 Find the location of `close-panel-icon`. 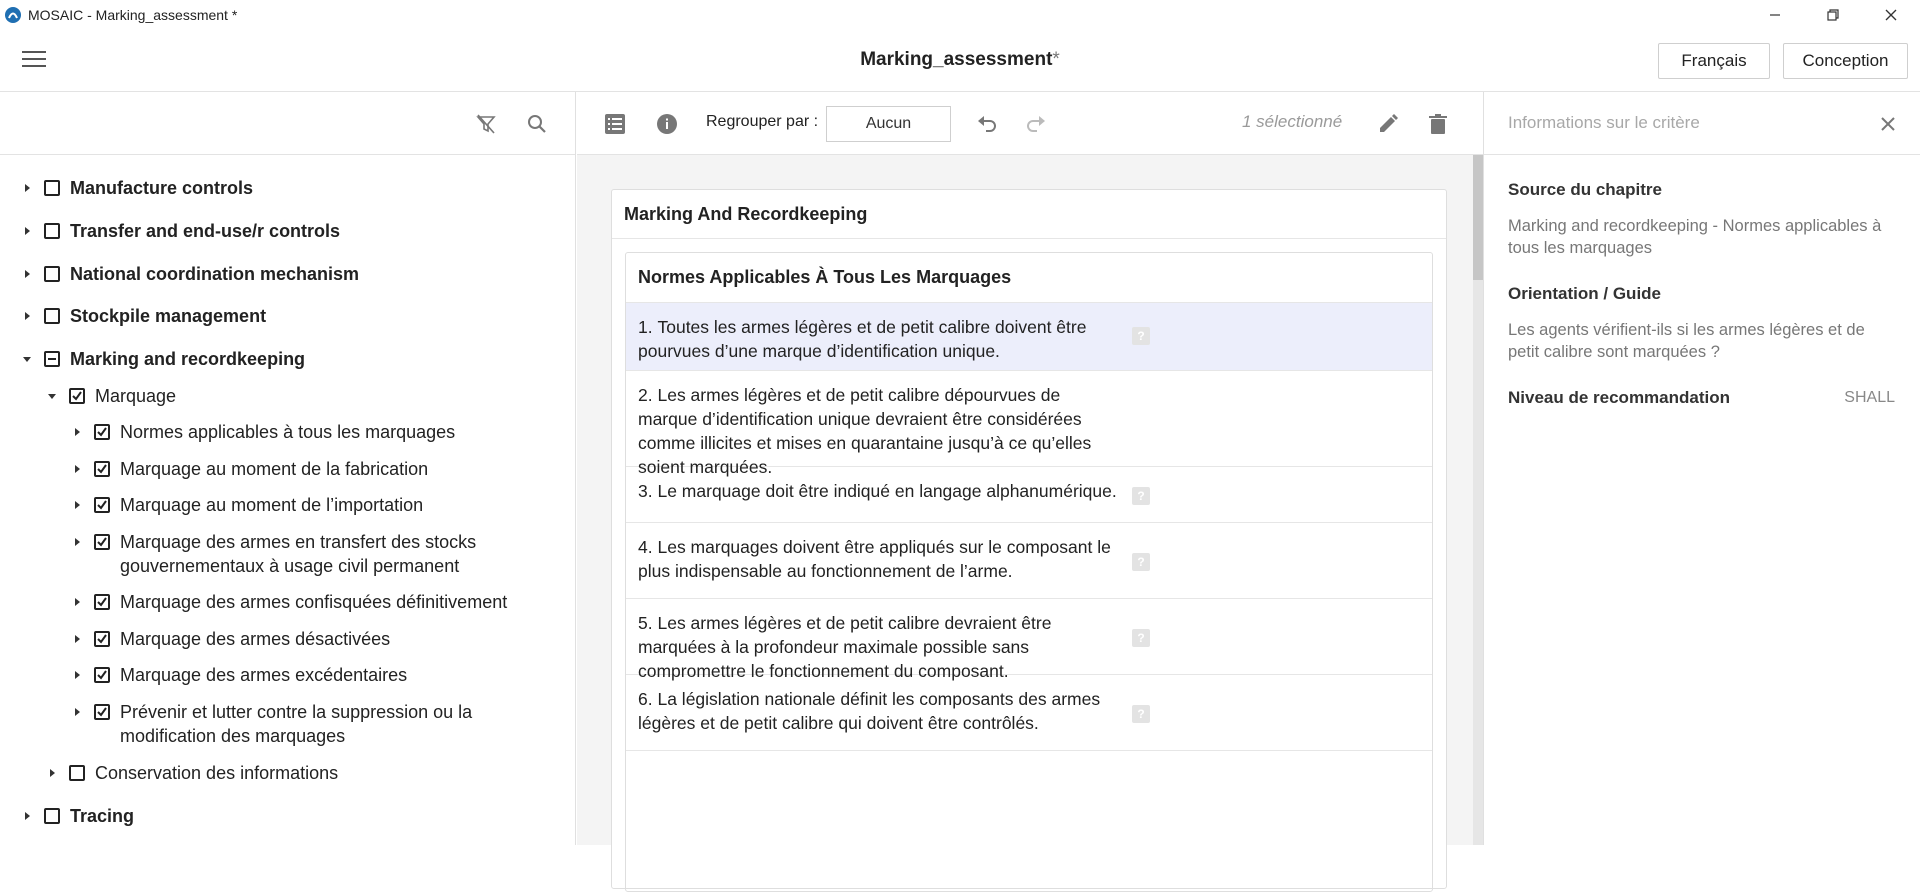

close-panel-icon is located at coordinates (1888, 124).